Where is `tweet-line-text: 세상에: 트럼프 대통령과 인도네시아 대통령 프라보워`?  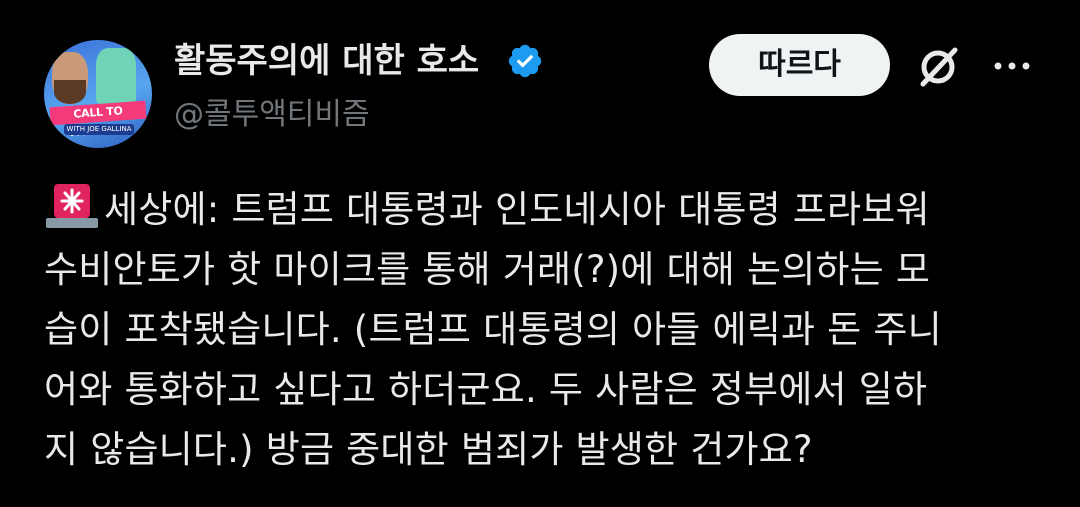 tweet-line-text: 세상에: 트럼프 대통령과 인도네시아 대통령 프라보워 is located at coordinates (517, 209).